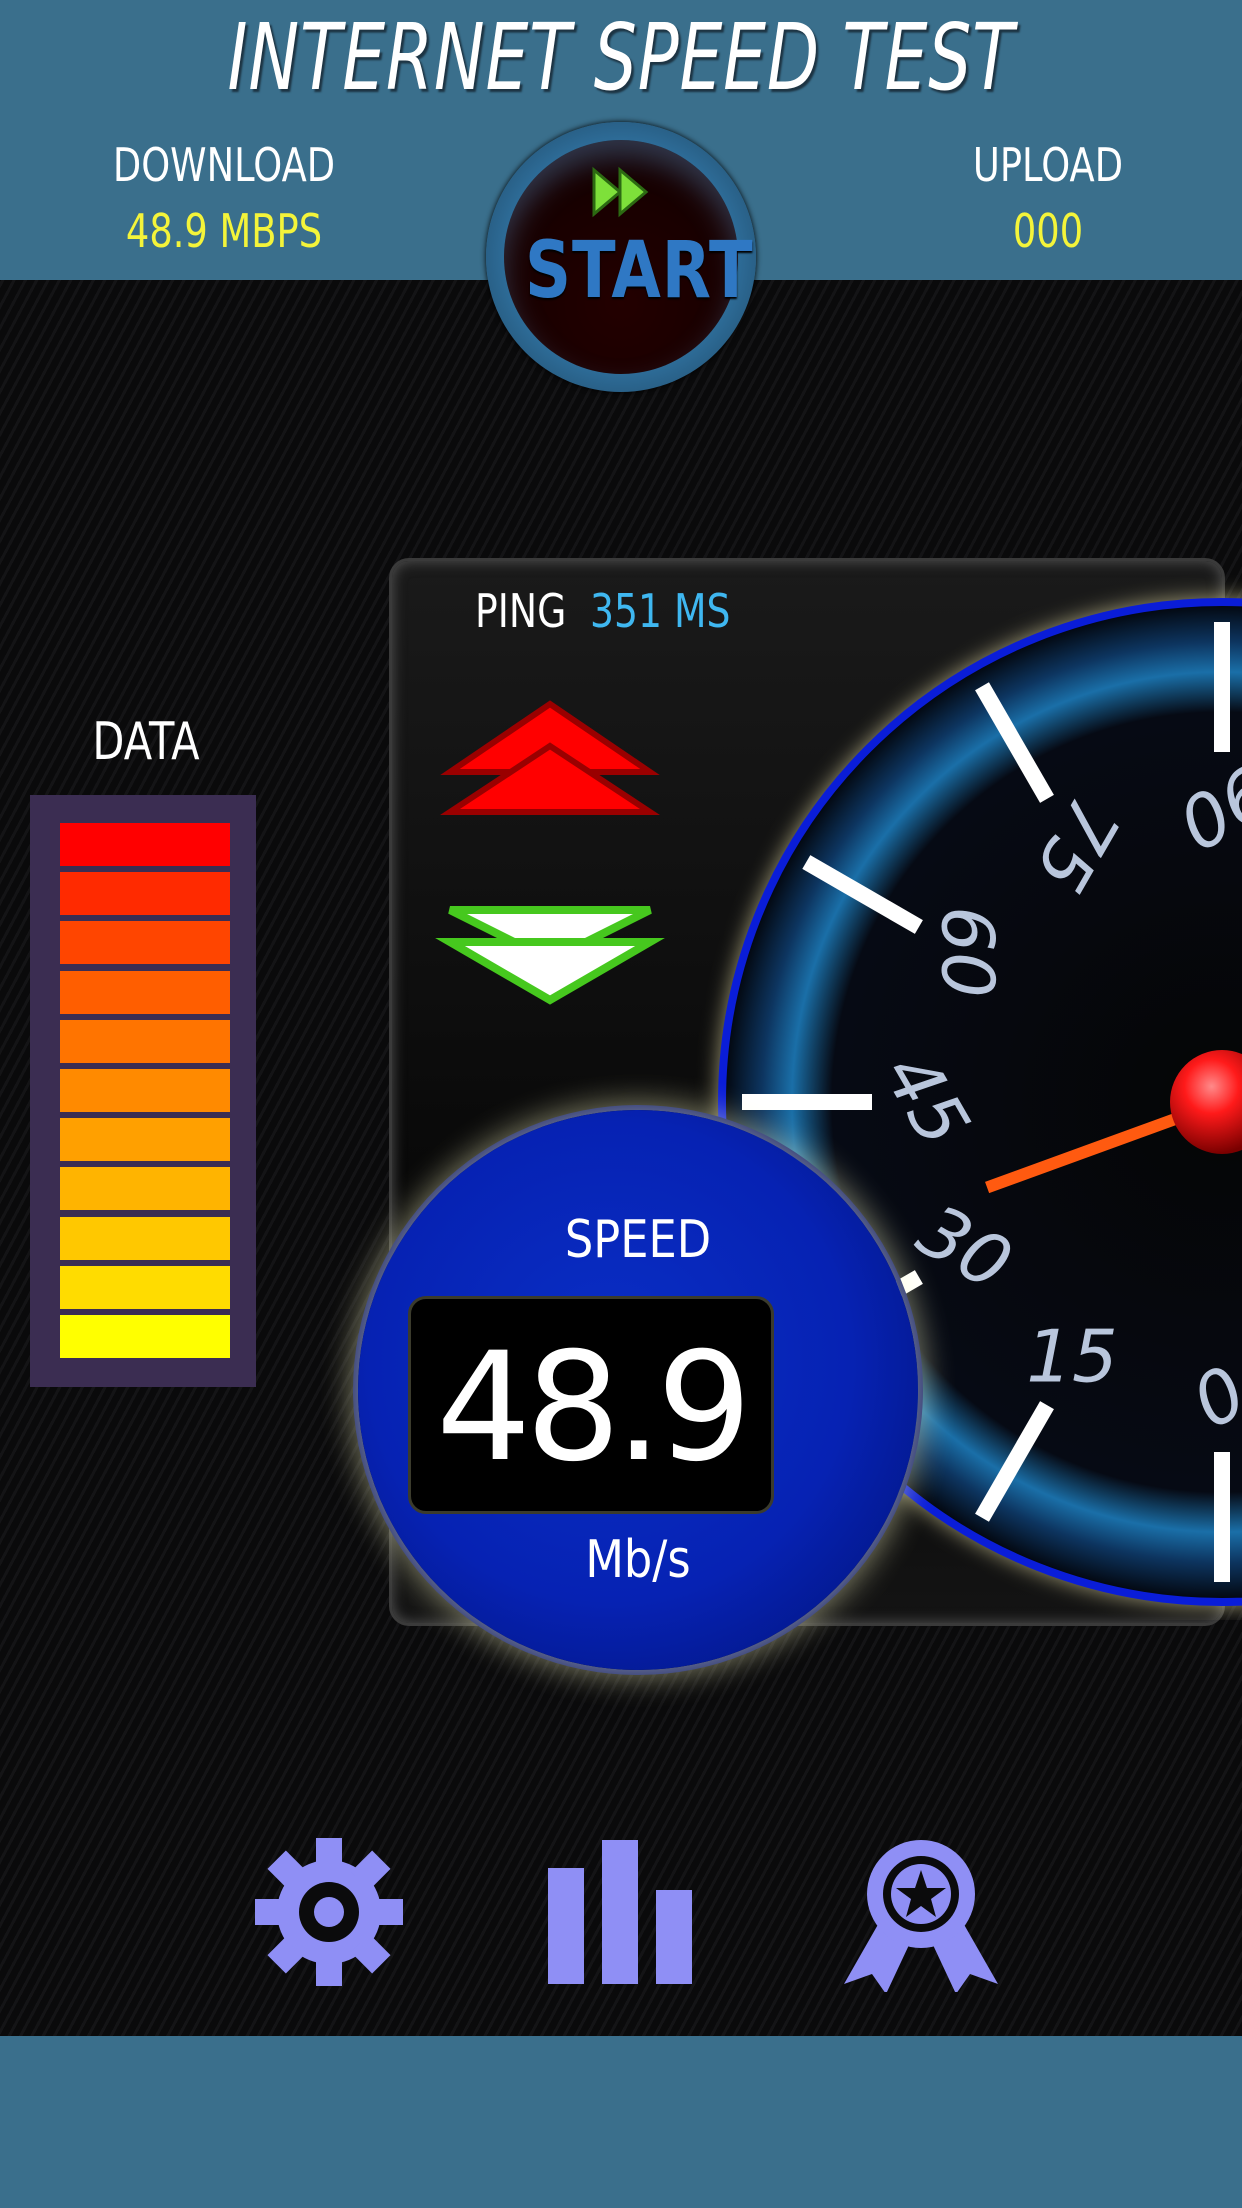 Image resolution: width=1242 pixels, height=2208 pixels. I want to click on start-button: START, so click(621, 257).